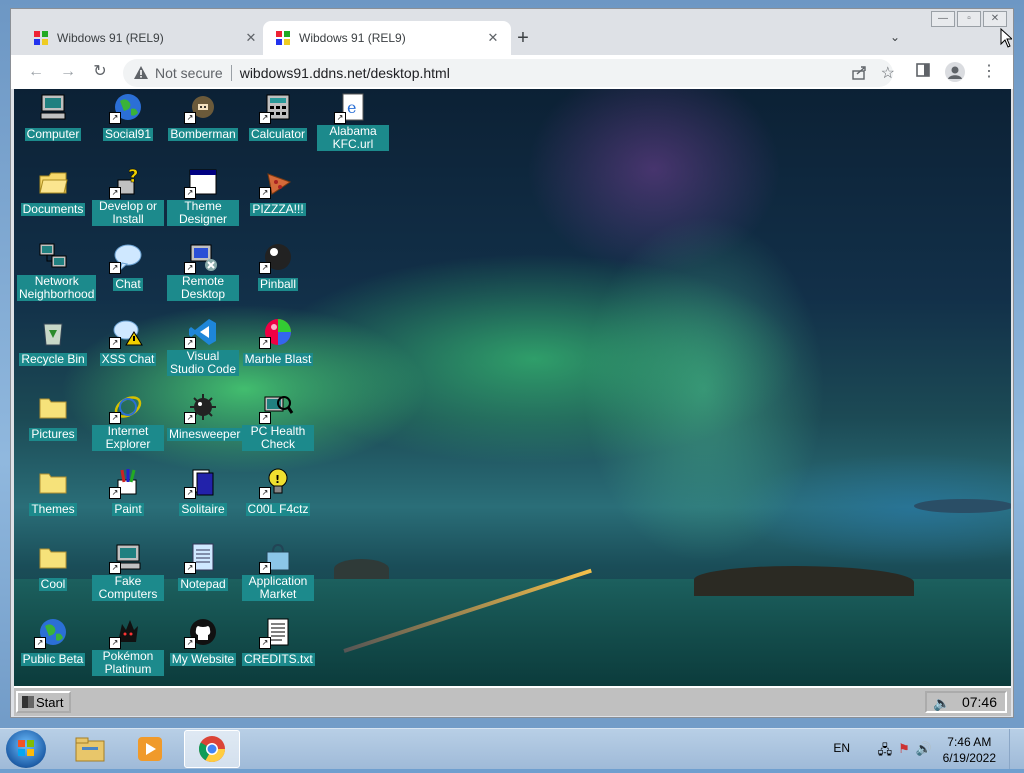 The image size is (1024, 773). I want to click on desktop-icon-label: My Website, so click(203, 659).